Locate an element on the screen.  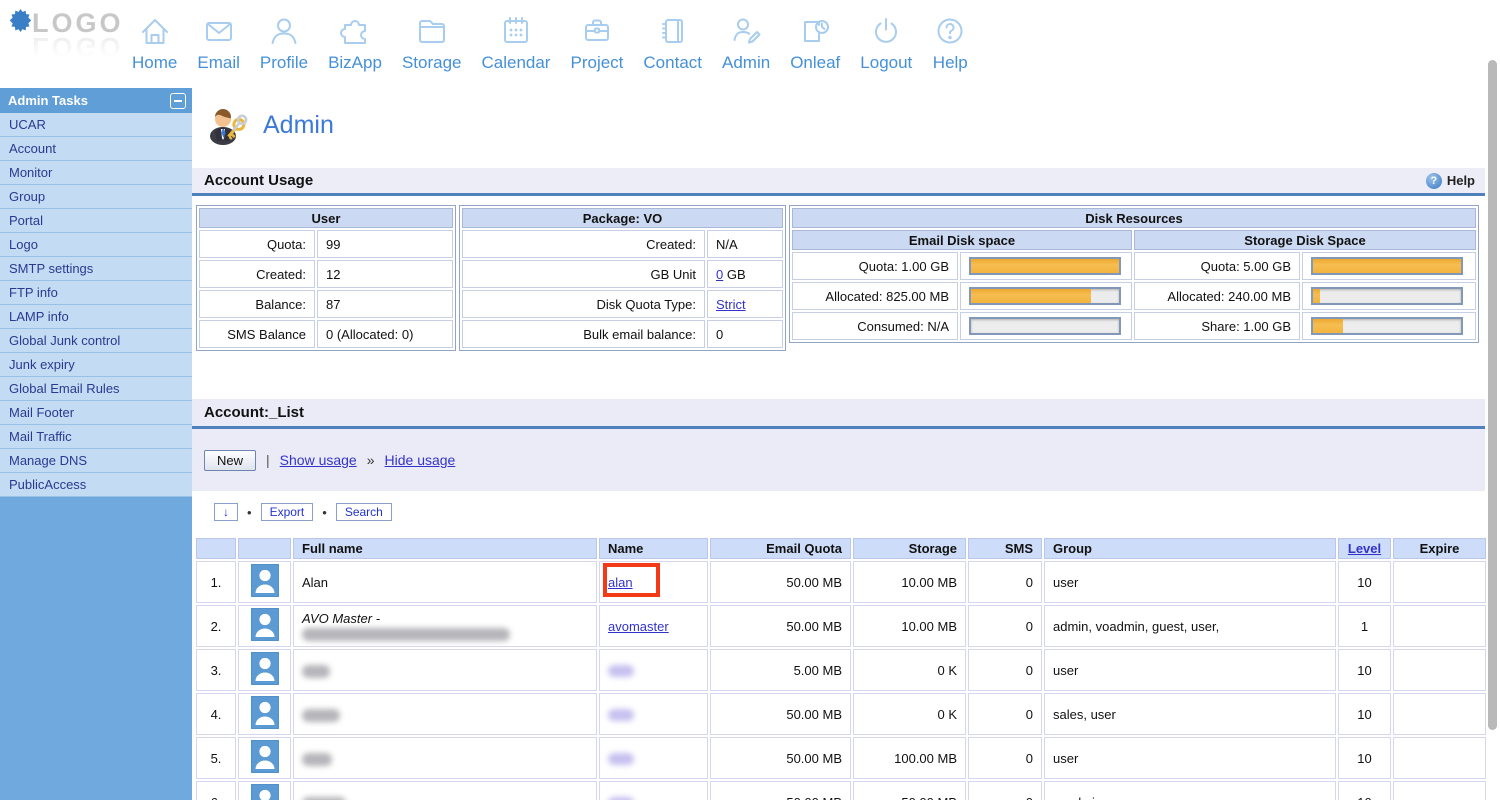
sidebar-item-logo: Logo is located at coordinates (96, 245).